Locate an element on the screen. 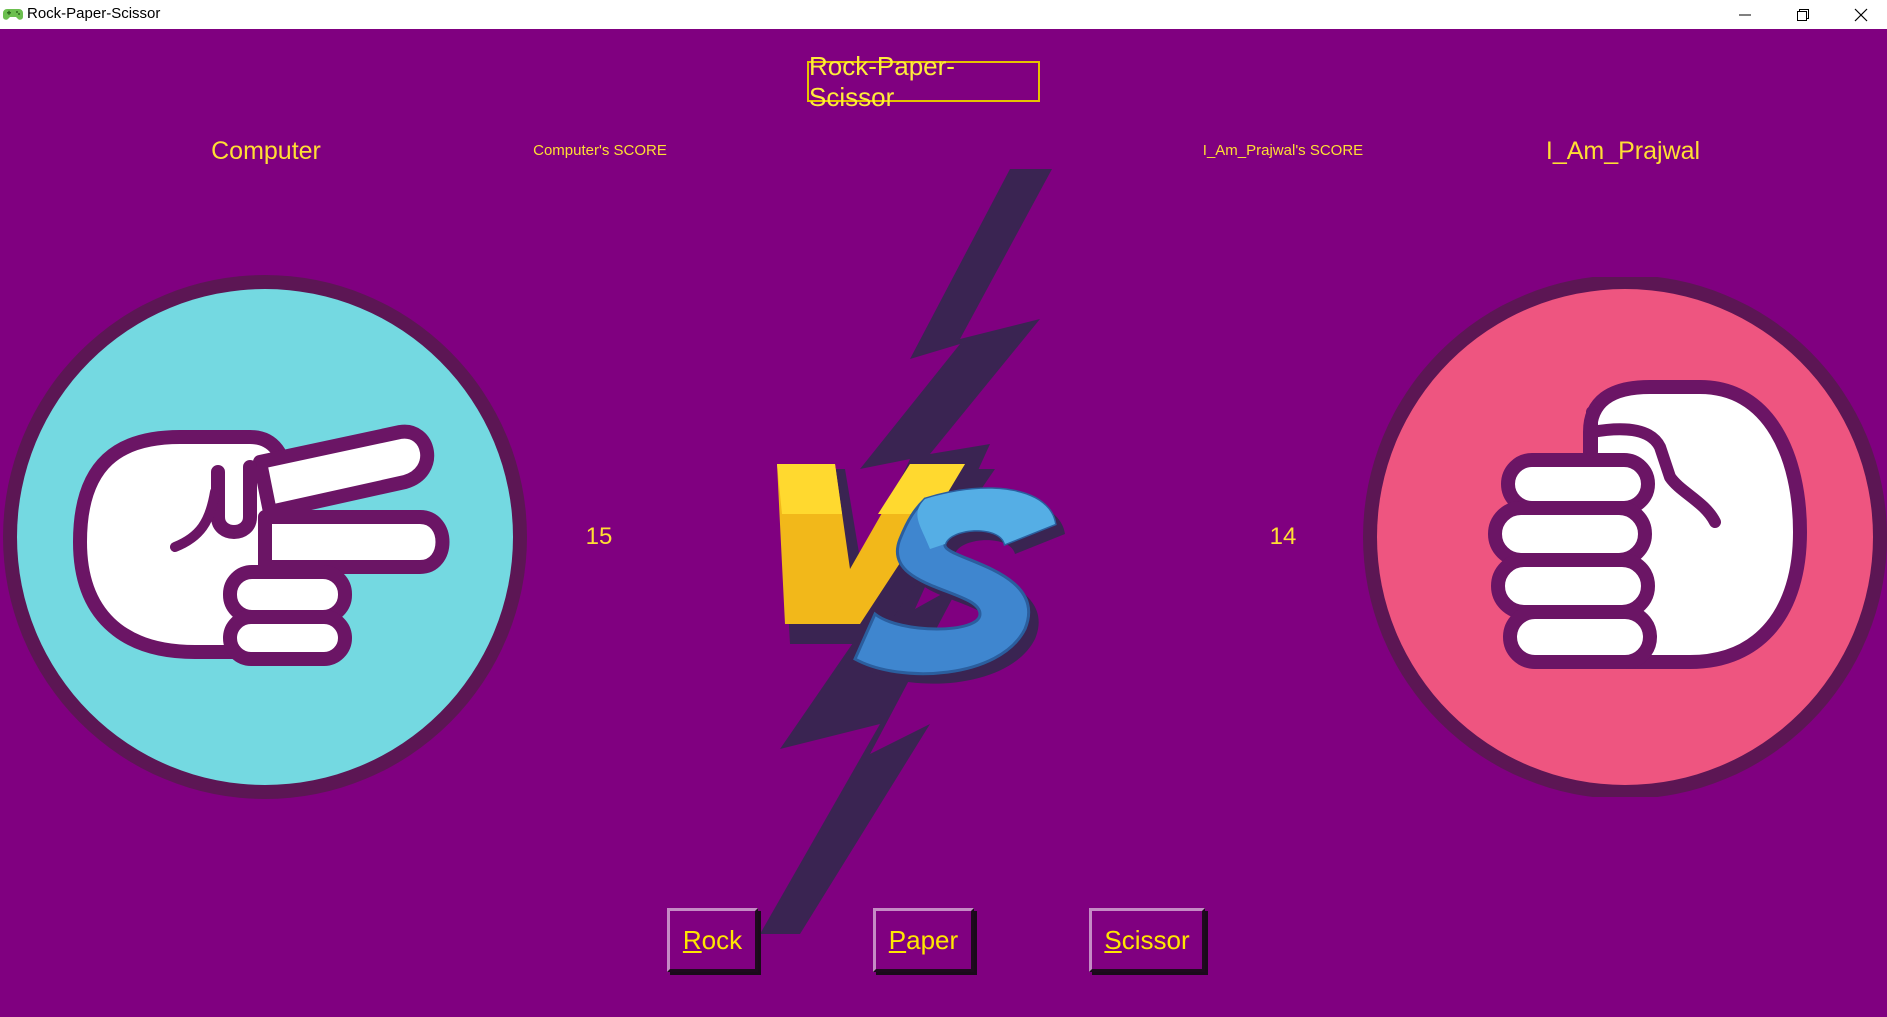  minimize-icon is located at coordinates (1745, 14).